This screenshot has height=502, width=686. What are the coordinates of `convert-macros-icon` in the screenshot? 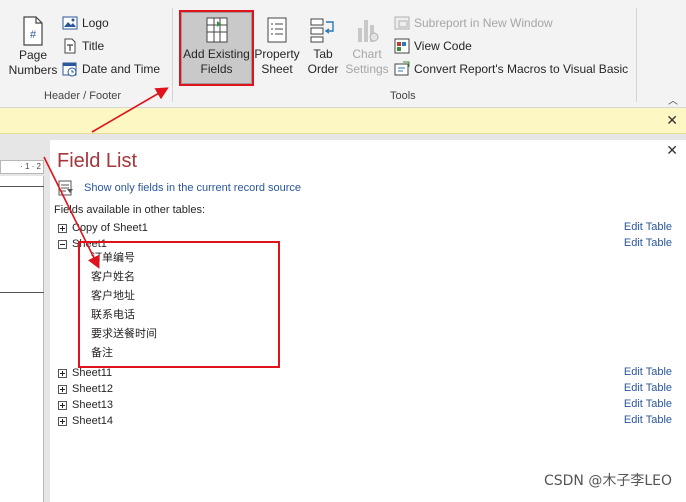 It's located at (402, 68).